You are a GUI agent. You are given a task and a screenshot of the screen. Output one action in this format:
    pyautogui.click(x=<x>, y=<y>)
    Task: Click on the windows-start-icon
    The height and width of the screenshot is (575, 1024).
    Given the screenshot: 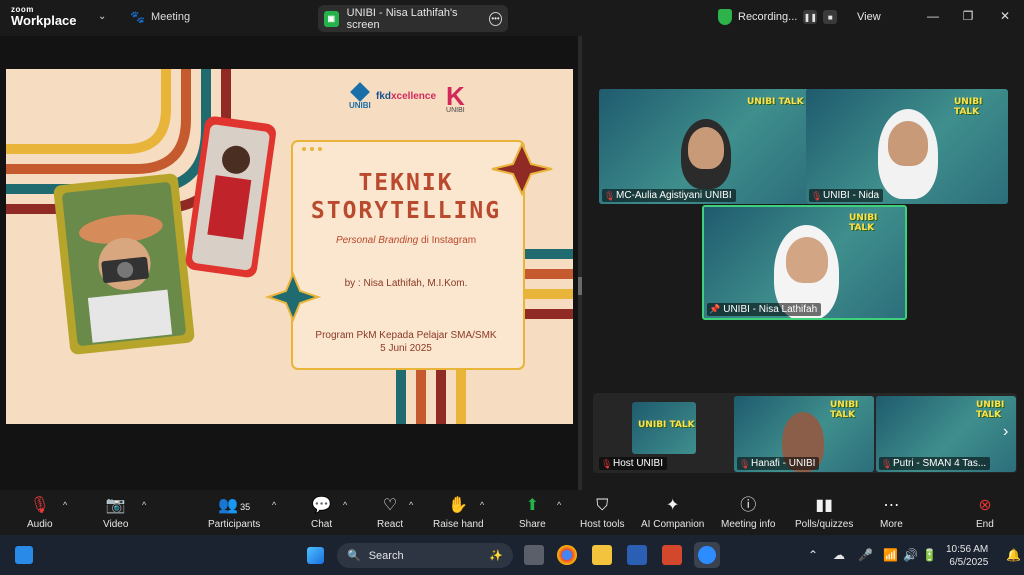 What is the action you would take?
    pyautogui.click(x=315, y=555)
    